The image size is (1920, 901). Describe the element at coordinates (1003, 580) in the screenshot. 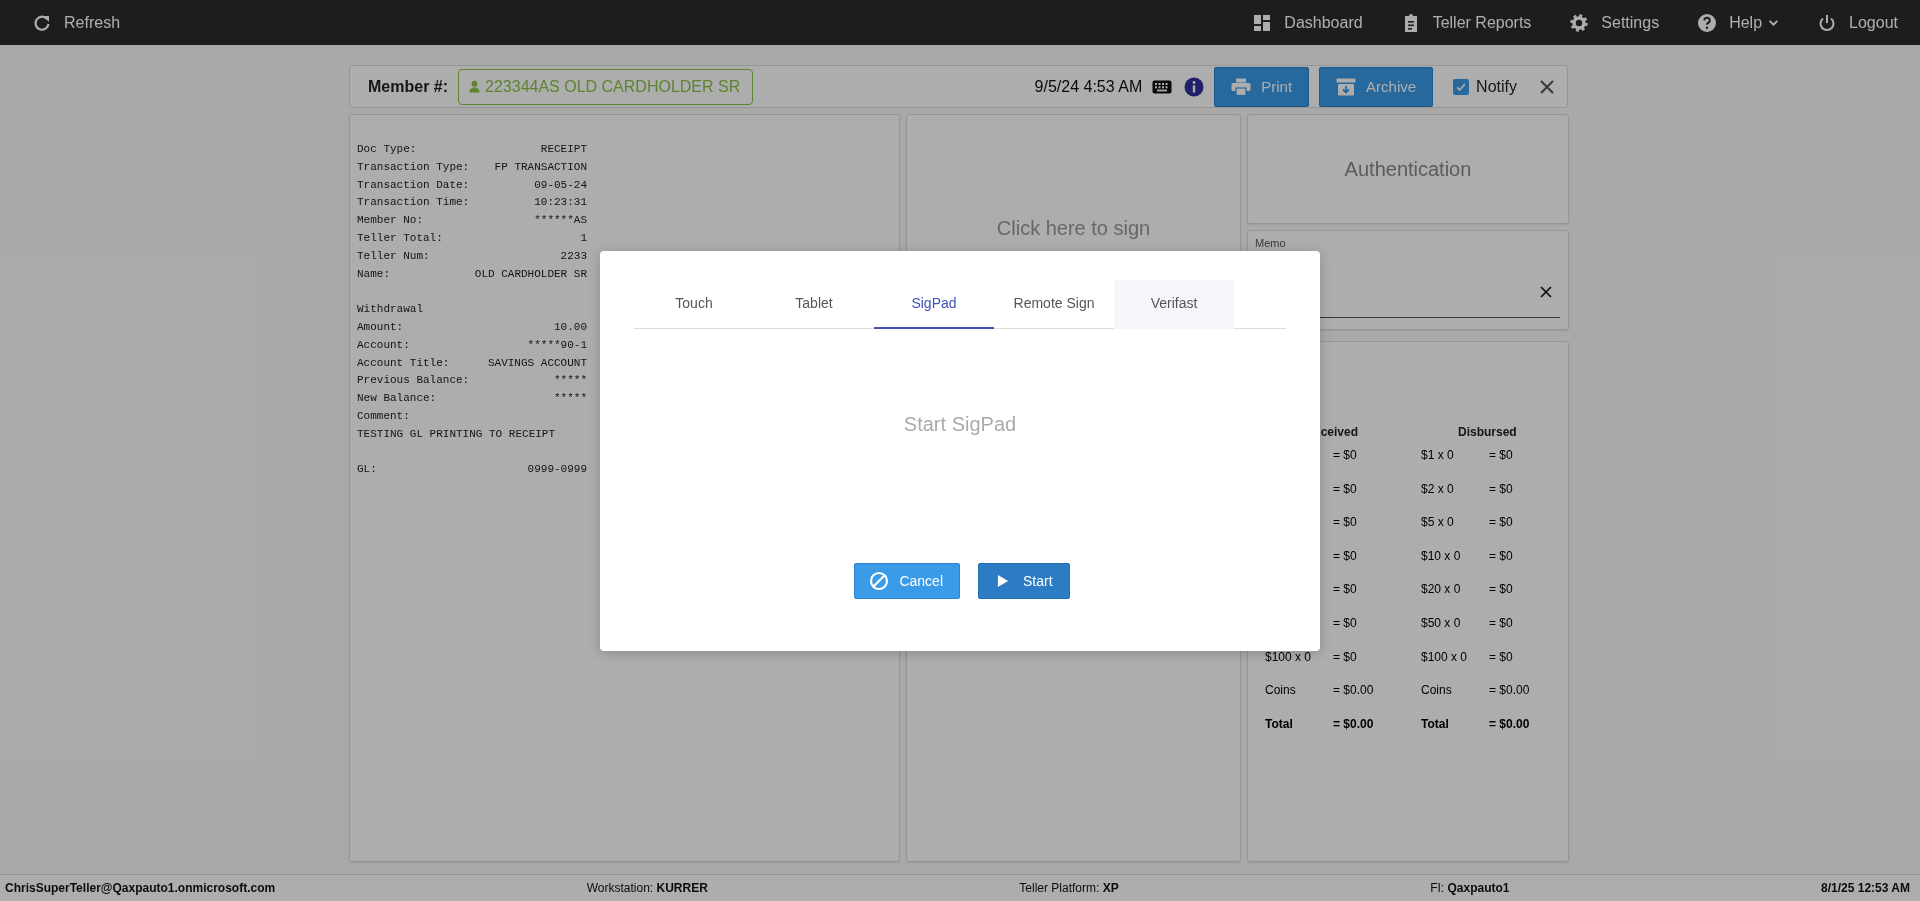

I see `play-icon` at that location.